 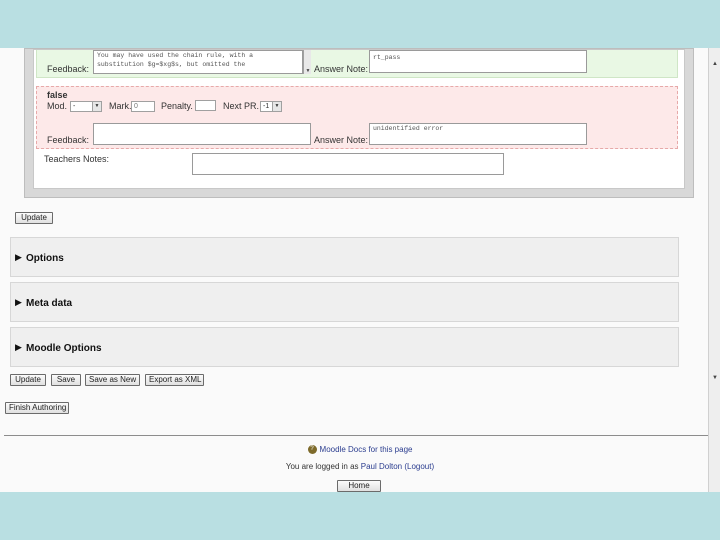 What do you see at coordinates (241, 106) in the screenshot?
I see `next-pr-label: Next PR.` at bounding box center [241, 106].